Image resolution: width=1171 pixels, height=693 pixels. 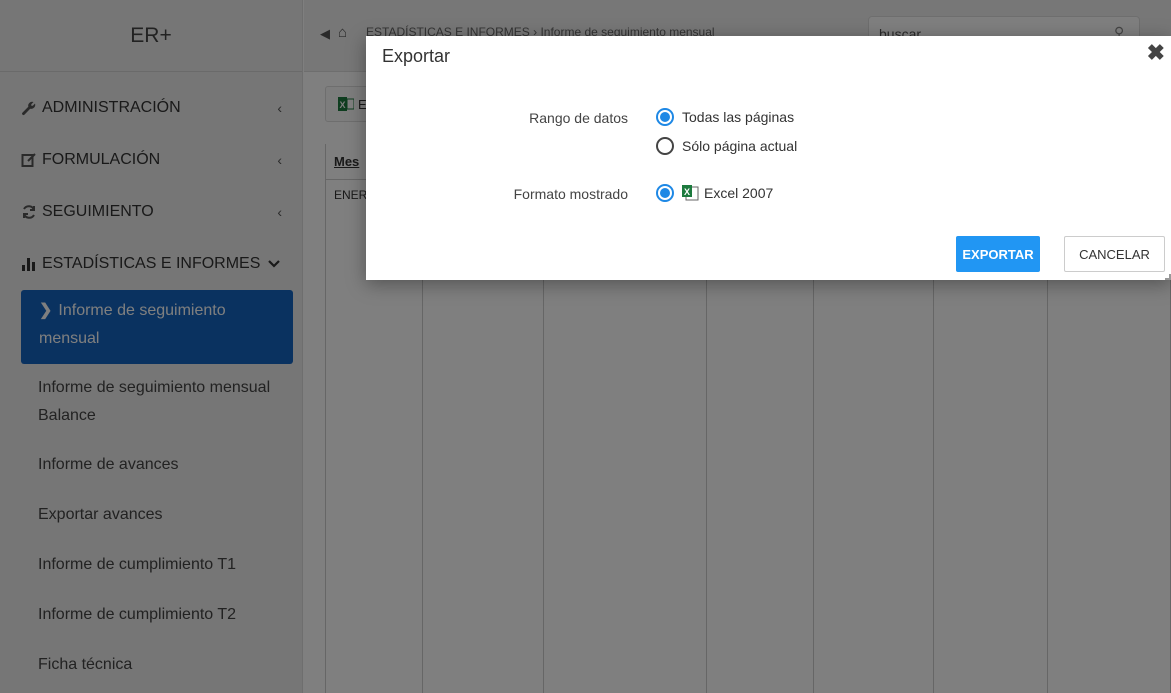 What do you see at coordinates (1156, 53) in the screenshot?
I see `close-icon: ✖` at bounding box center [1156, 53].